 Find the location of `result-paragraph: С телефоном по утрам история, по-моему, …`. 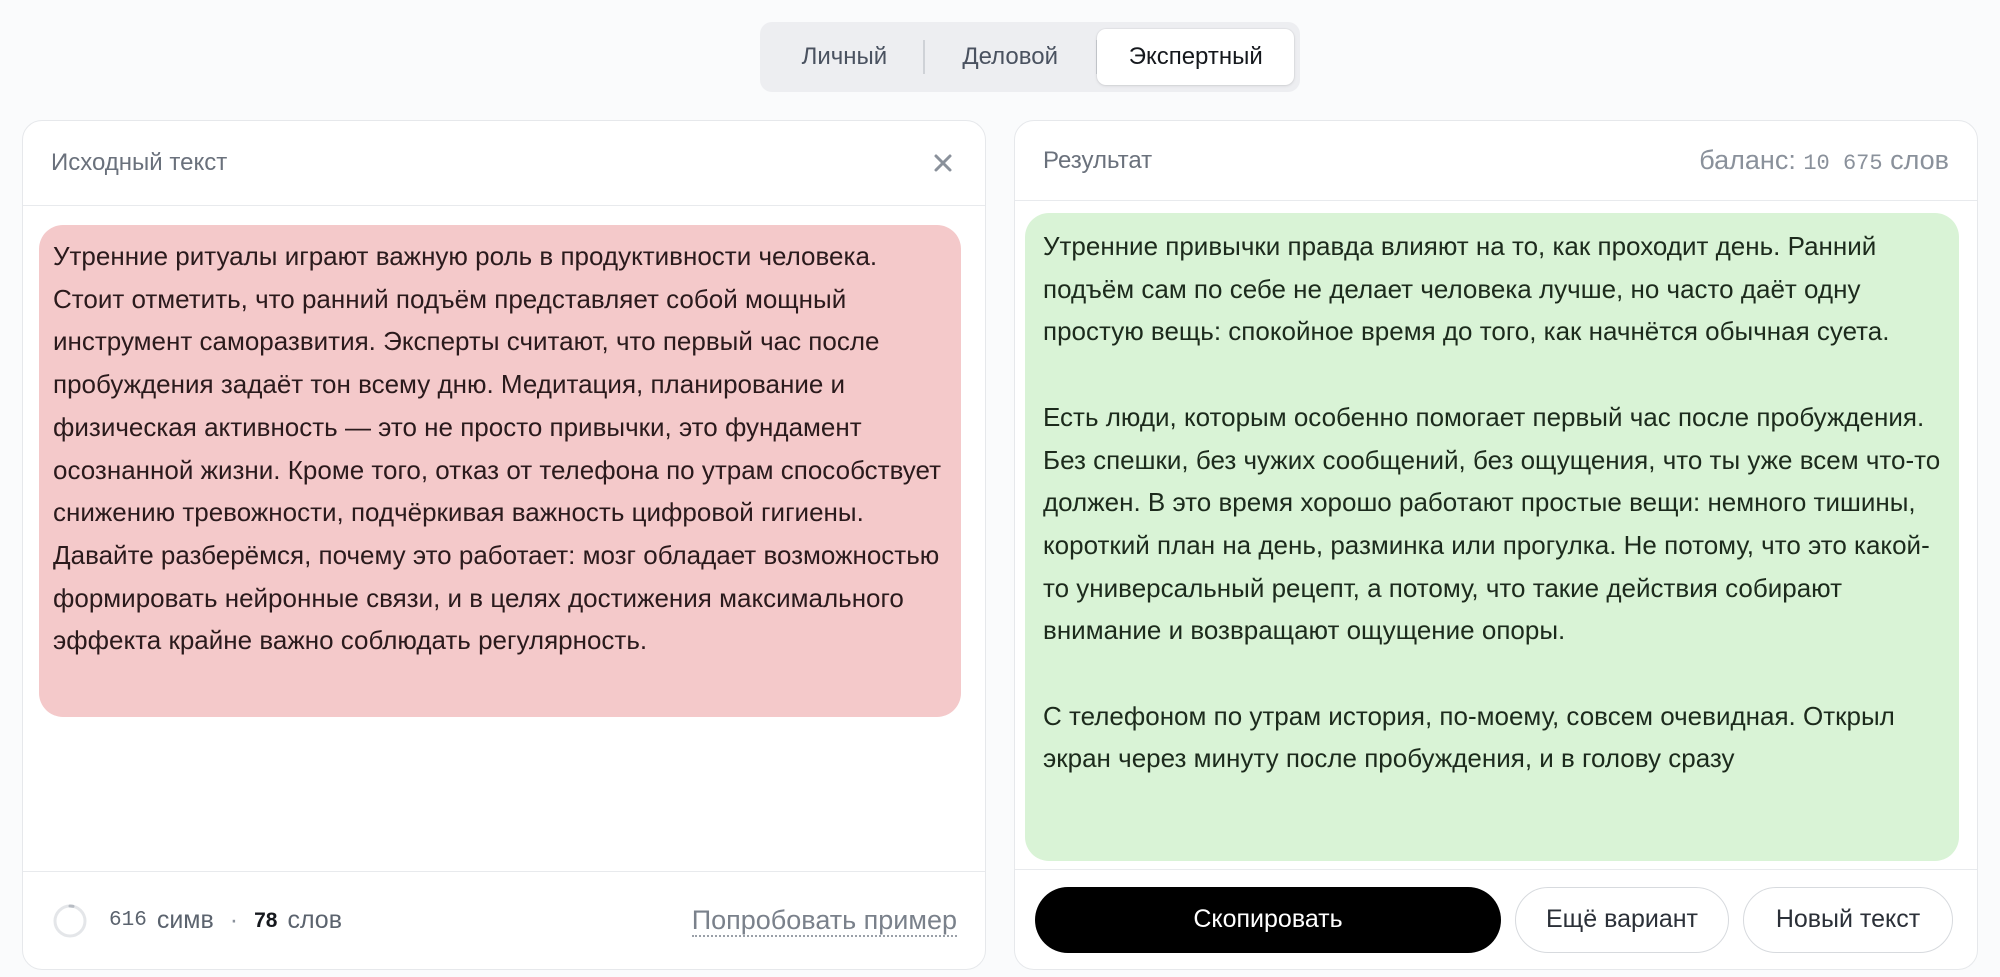

result-paragraph: С телефоном по утрам история, по-моему, … is located at coordinates (1469, 737).